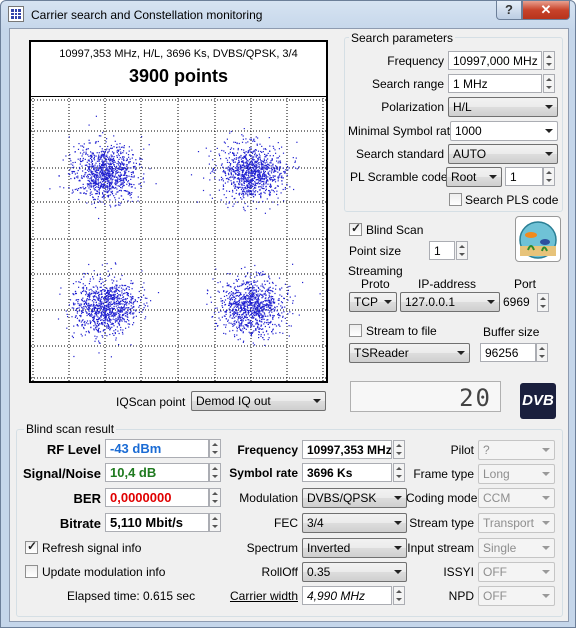  I want to click on iqscan-select: Demod IQ out, so click(258, 401).